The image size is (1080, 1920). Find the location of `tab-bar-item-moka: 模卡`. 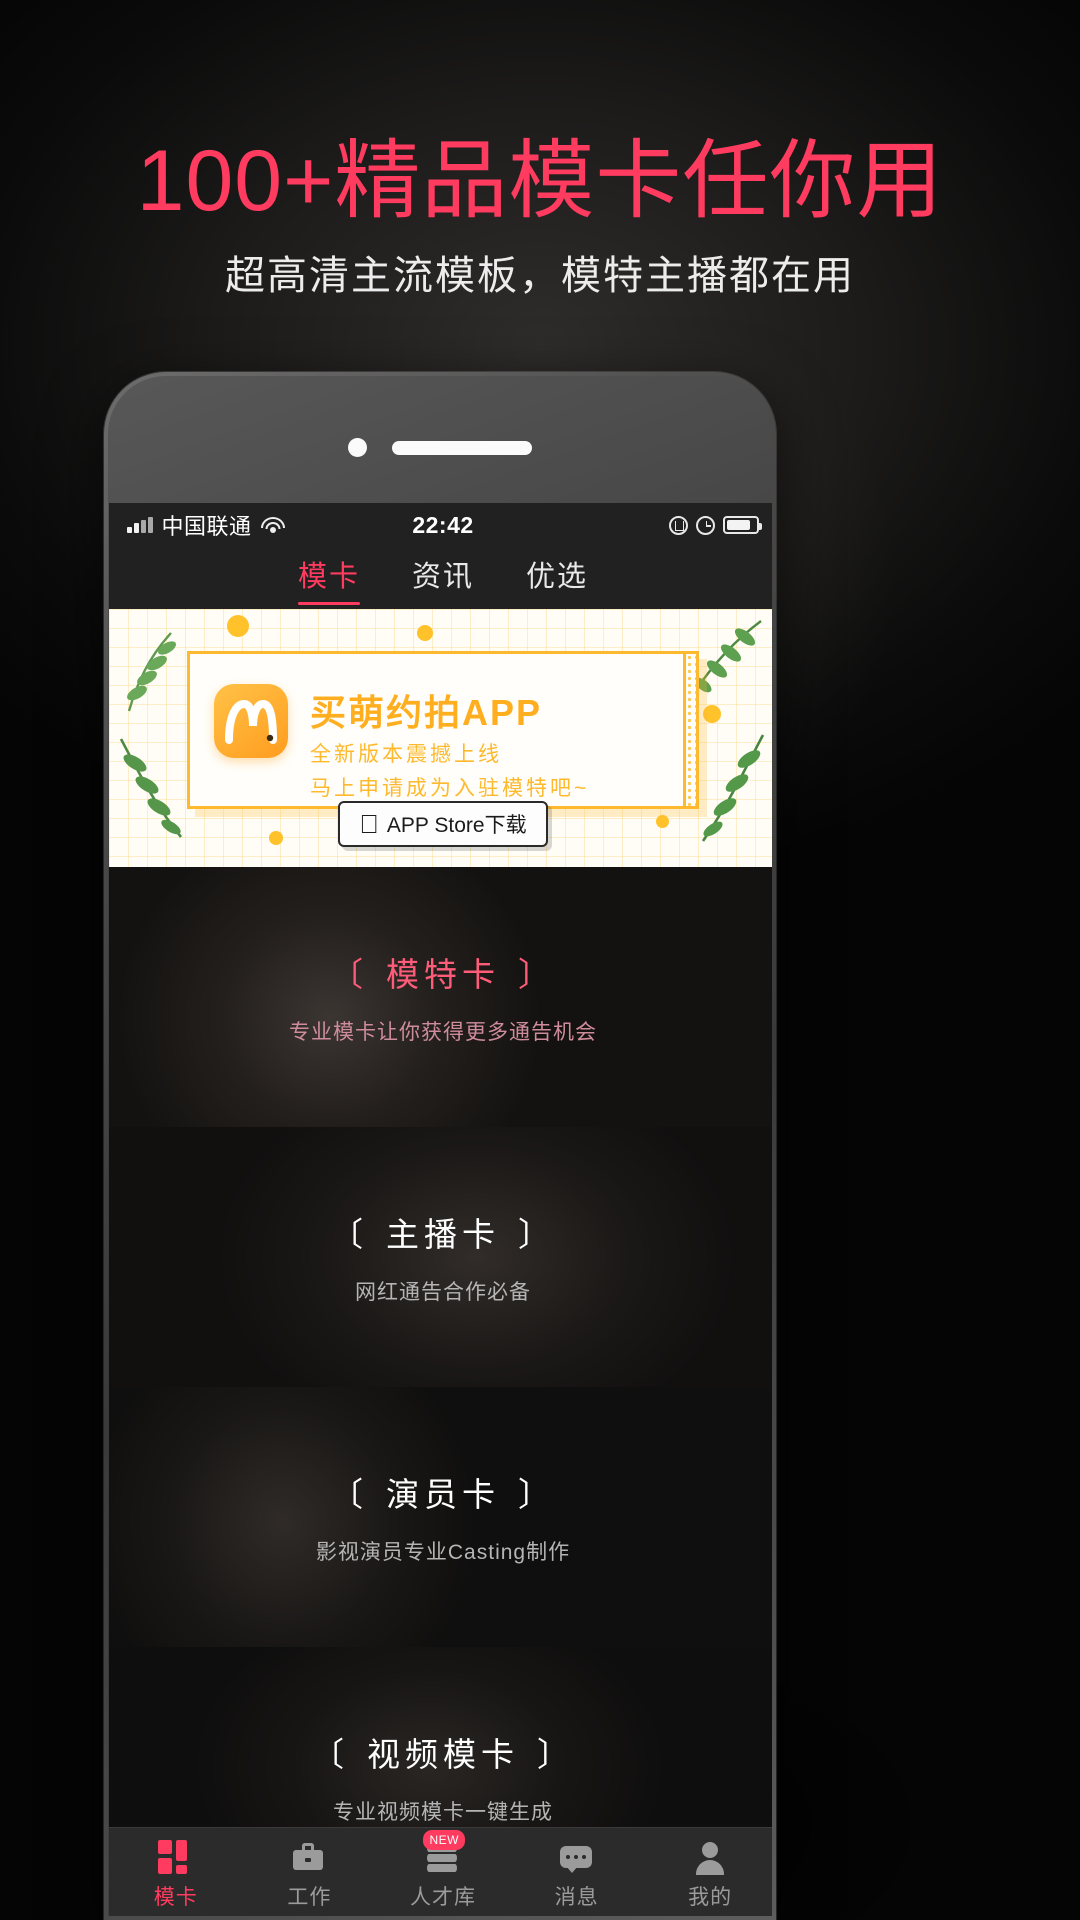

tab-bar-item-moka: 模卡 is located at coordinates (176, 1872).